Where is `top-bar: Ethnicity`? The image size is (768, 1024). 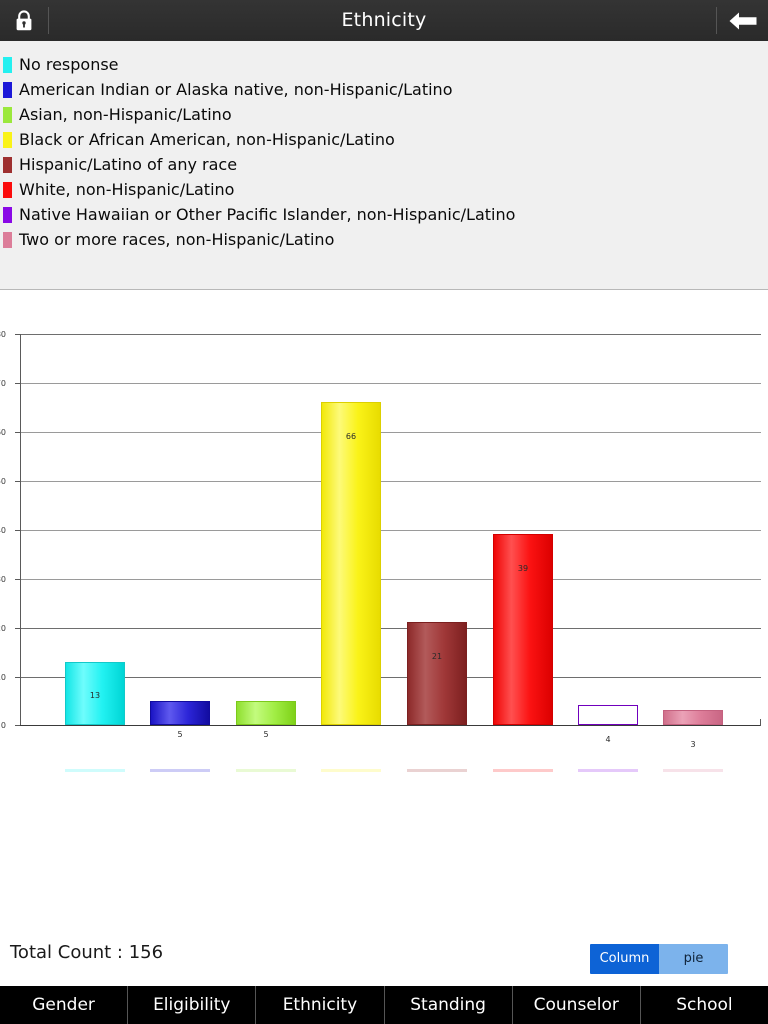
top-bar: Ethnicity is located at coordinates (384, 20).